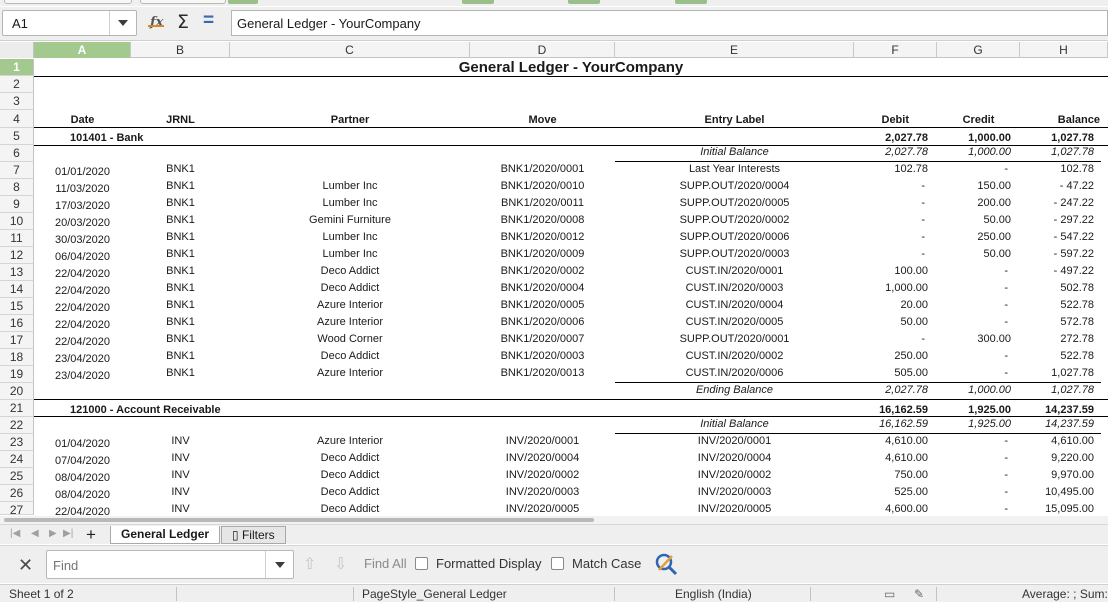 Image resolution: width=1108 pixels, height=602 pixels. I want to click on table-row-move: BNK1/2020/0005, so click(542, 305).